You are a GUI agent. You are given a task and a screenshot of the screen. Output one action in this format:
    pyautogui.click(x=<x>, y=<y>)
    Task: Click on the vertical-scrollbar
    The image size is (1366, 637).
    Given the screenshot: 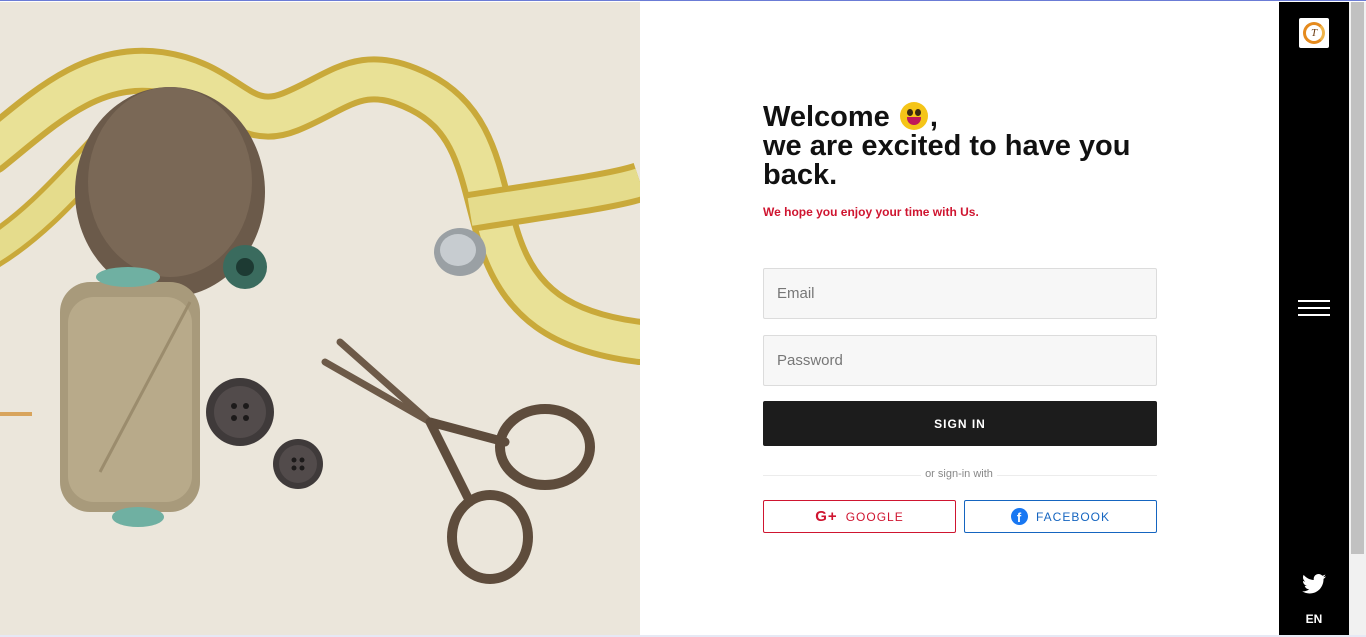 What is the action you would take?
    pyautogui.click(x=1357, y=318)
    